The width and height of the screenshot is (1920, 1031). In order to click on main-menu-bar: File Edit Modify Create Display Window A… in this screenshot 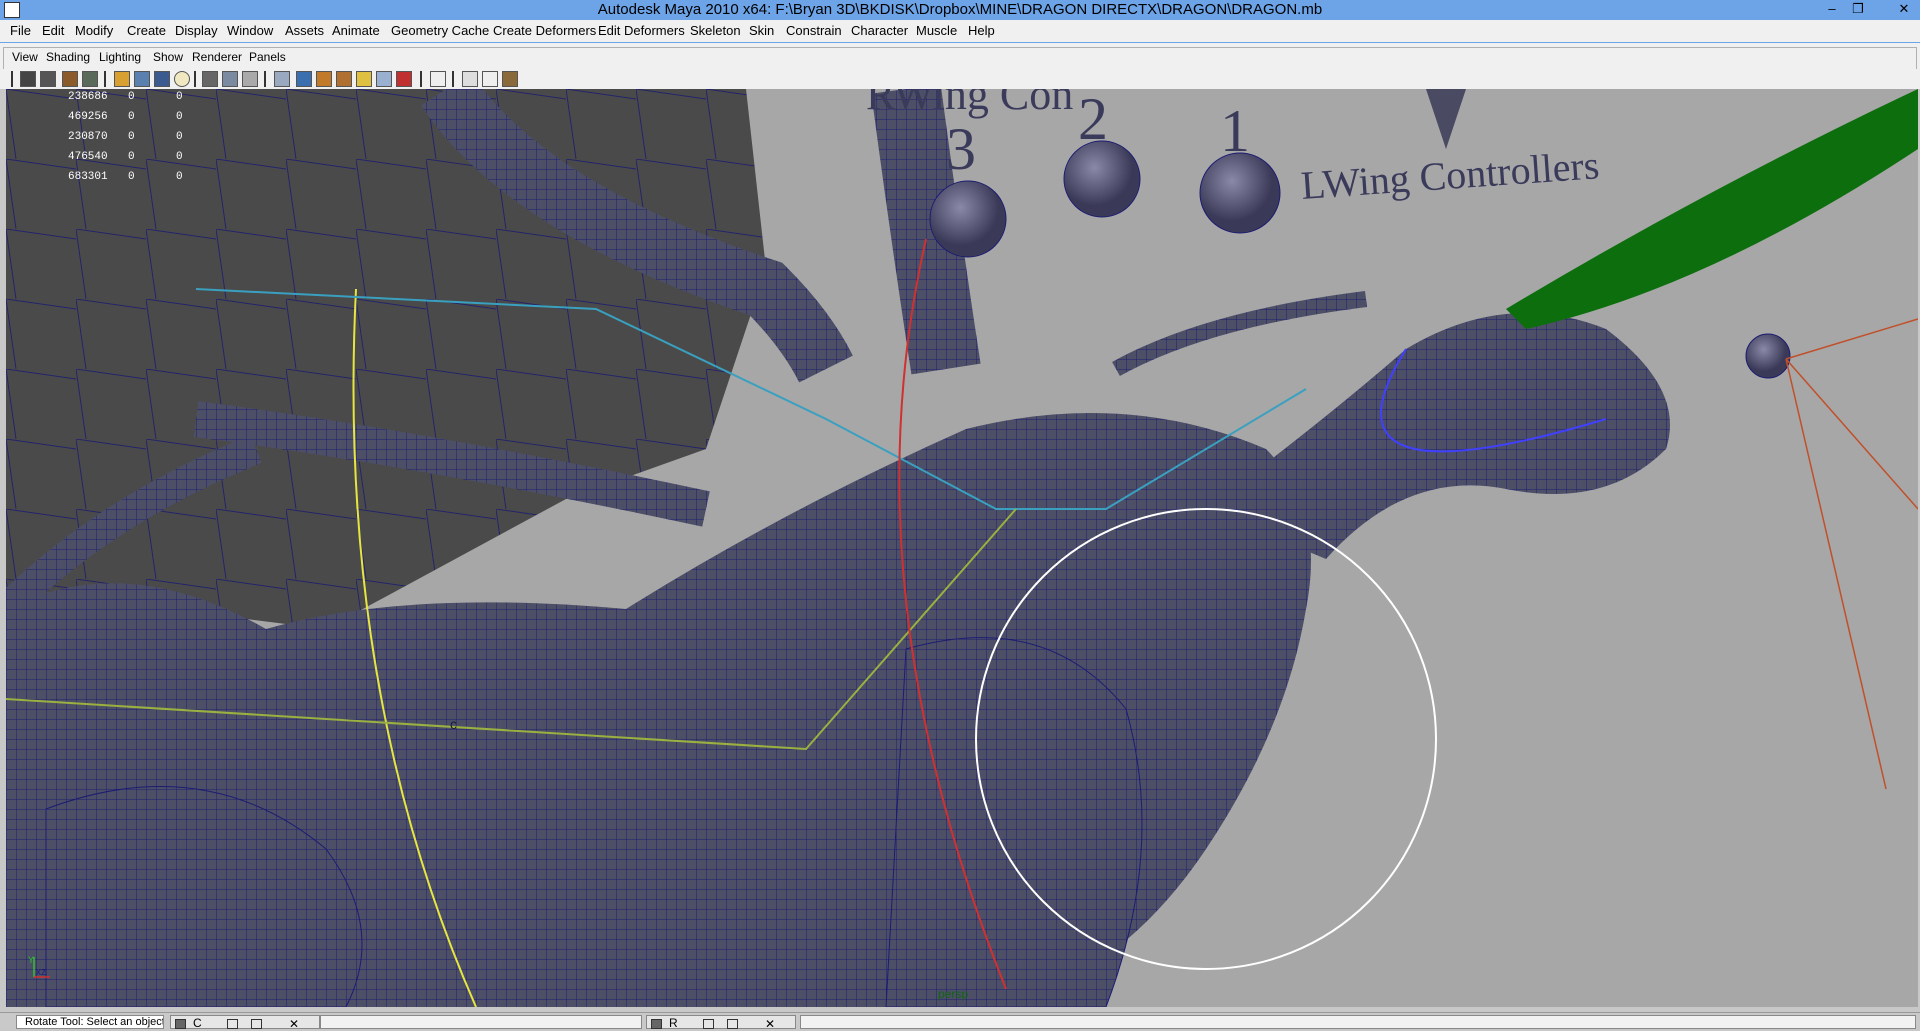, I will do `click(960, 31)`.